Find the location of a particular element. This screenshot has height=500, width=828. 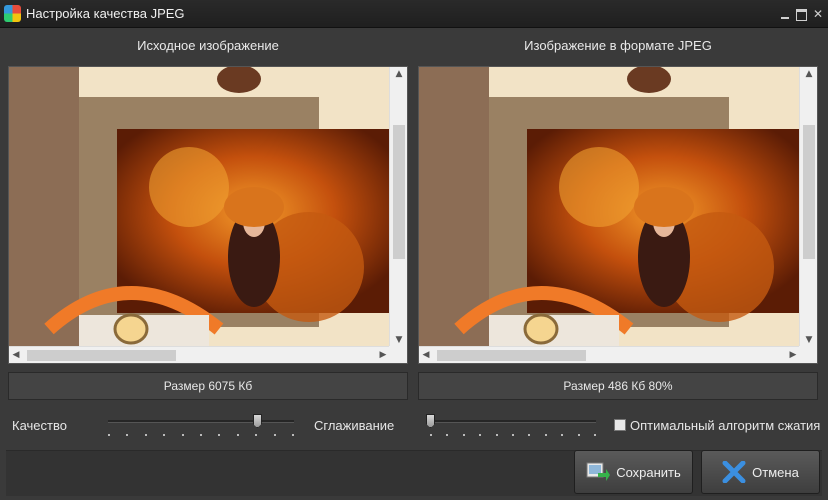

quality-slider-ticks is located at coordinates (201, 435).